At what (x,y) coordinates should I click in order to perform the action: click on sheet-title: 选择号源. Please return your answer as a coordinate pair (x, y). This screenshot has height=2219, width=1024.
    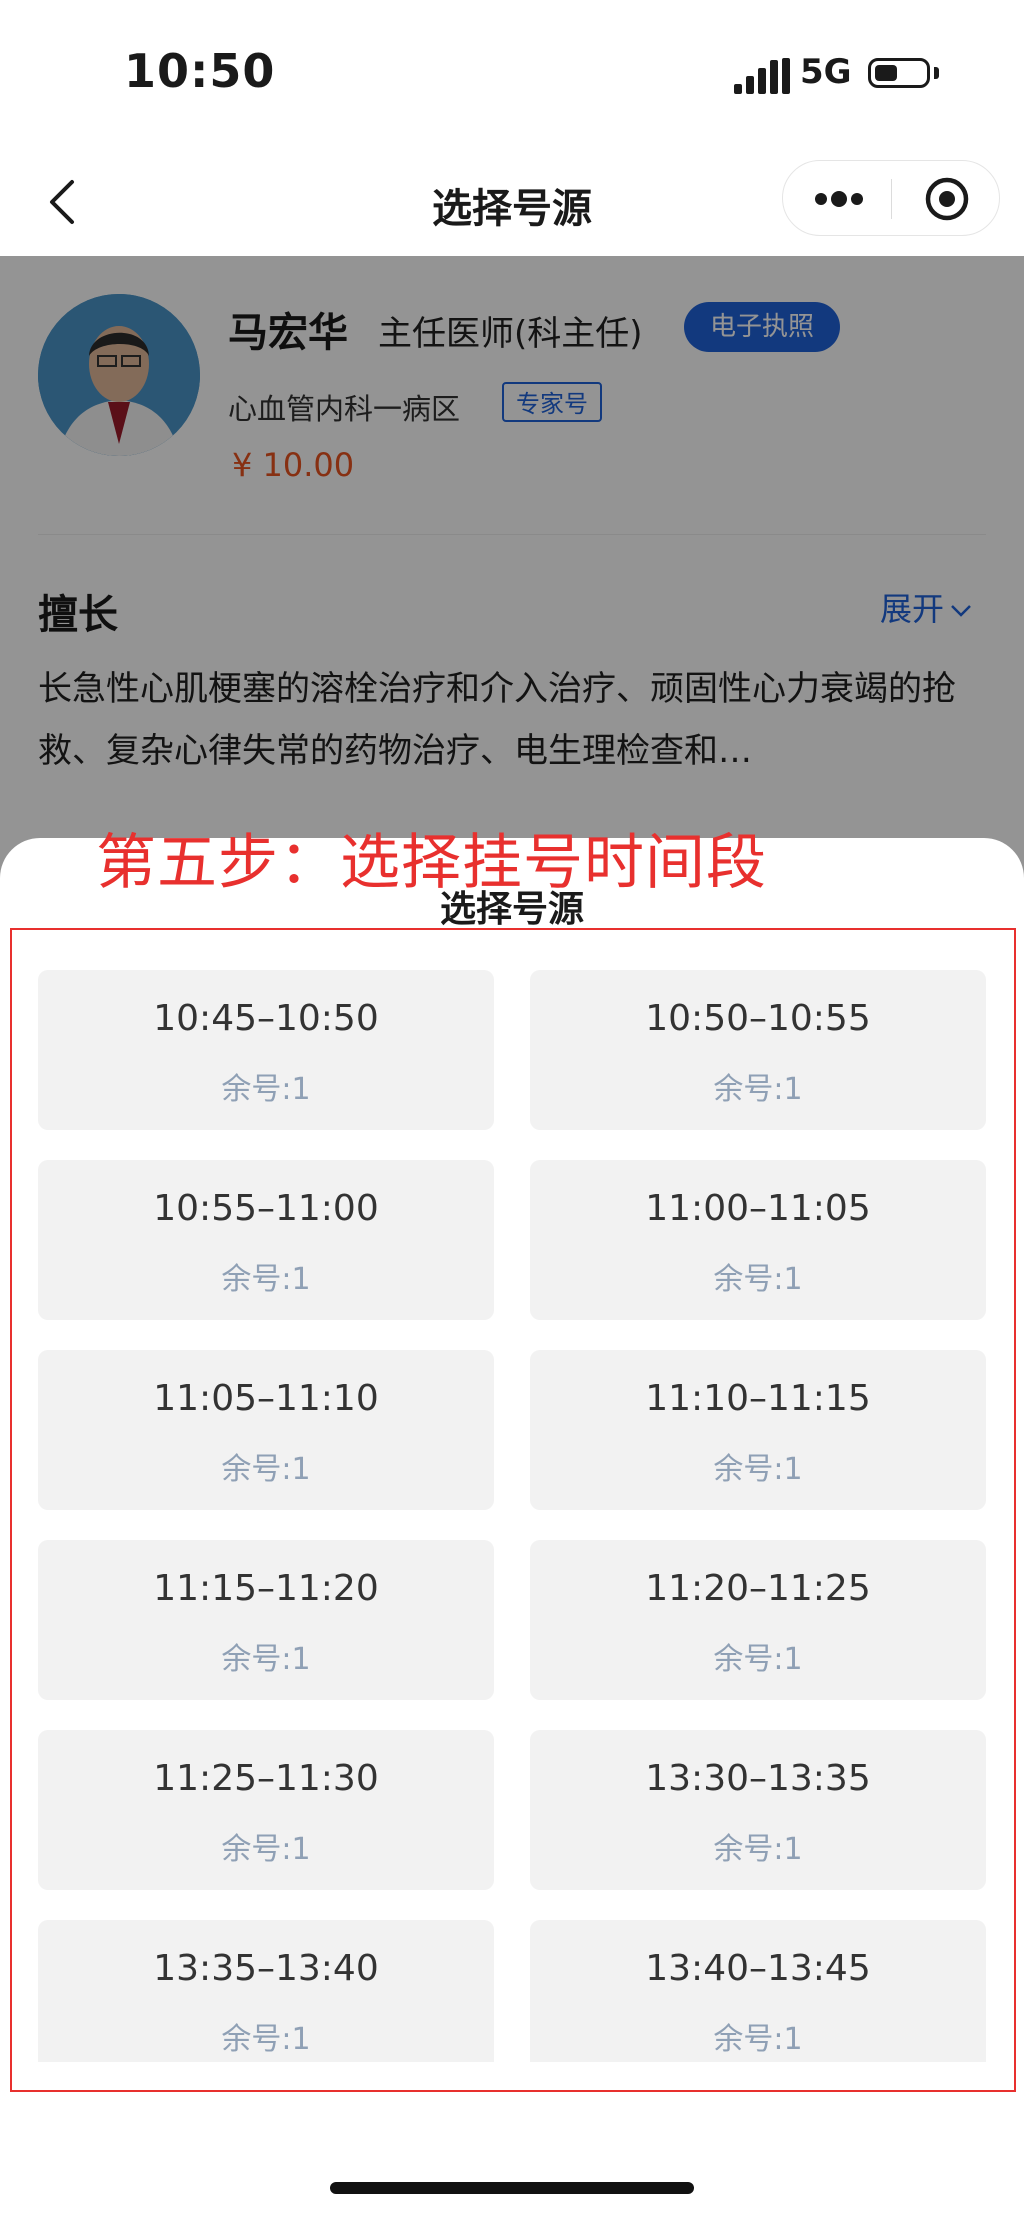
    Looking at the image, I should click on (511, 909).